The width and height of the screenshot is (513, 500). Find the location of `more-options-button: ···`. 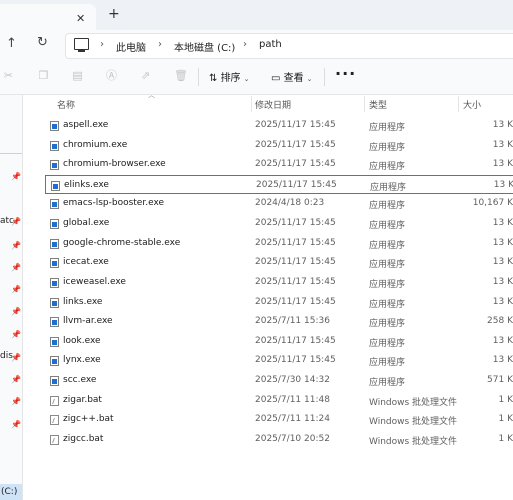

more-options-button: ··· is located at coordinates (345, 73).